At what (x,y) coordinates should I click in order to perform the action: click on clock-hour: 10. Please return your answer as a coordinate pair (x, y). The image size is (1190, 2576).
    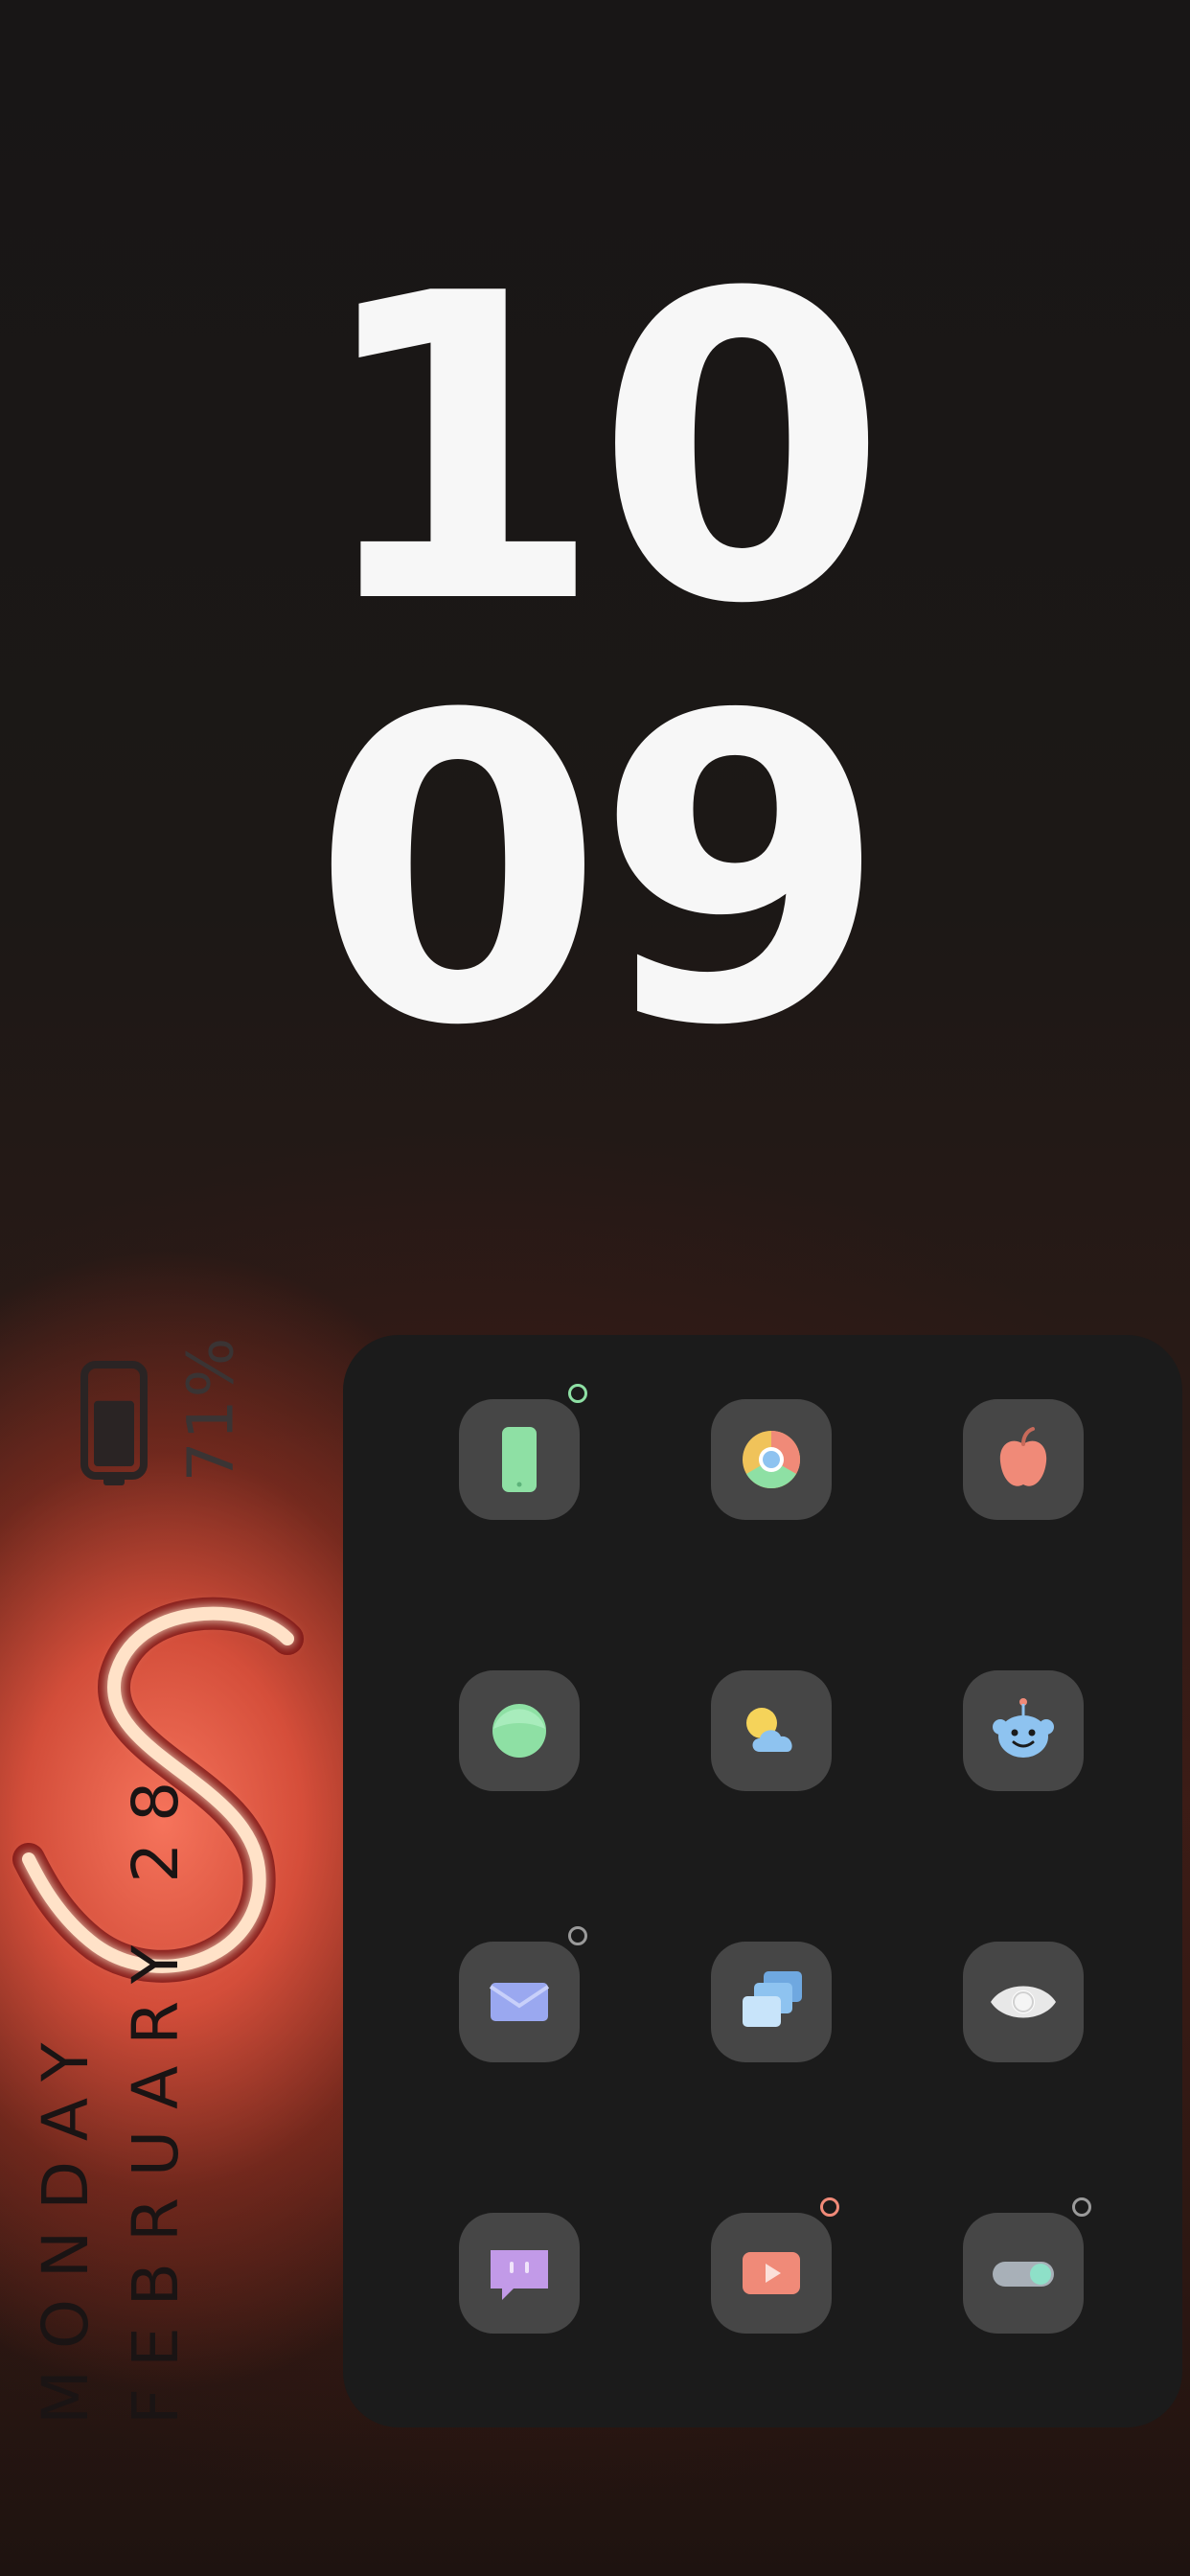
    Looking at the image, I should click on (599, 450).